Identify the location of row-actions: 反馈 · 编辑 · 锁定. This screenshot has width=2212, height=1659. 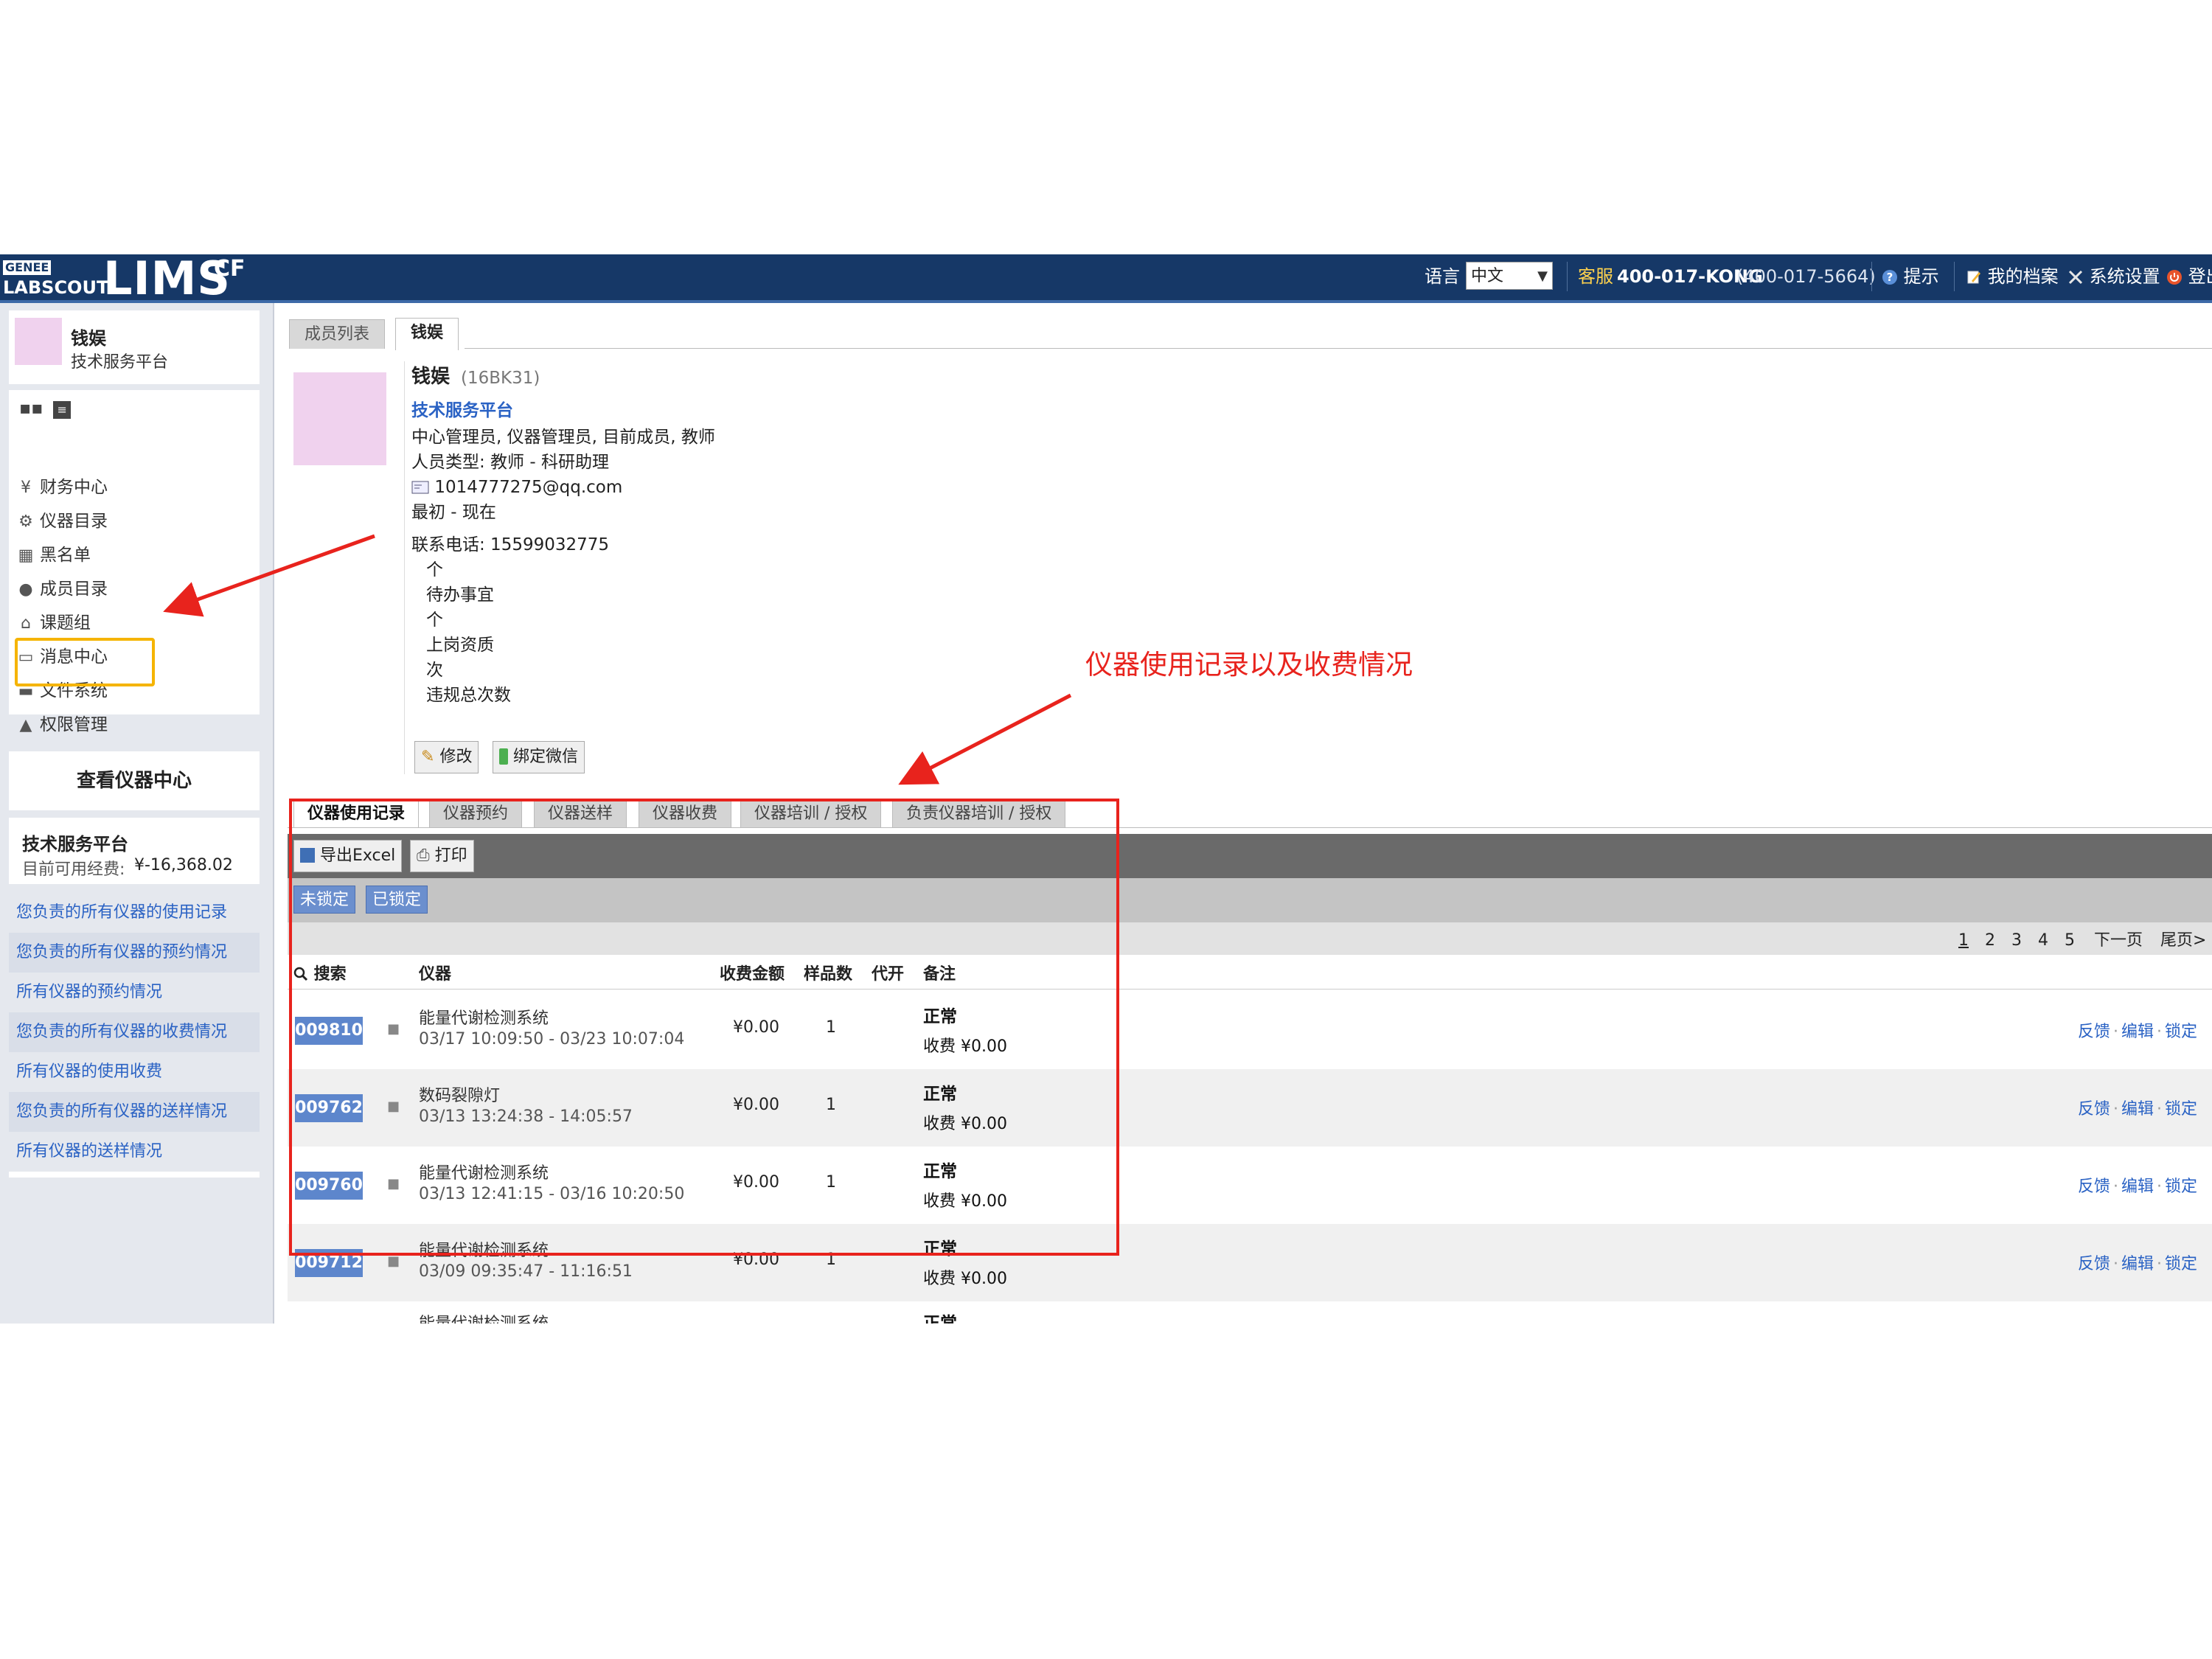
(2138, 1187).